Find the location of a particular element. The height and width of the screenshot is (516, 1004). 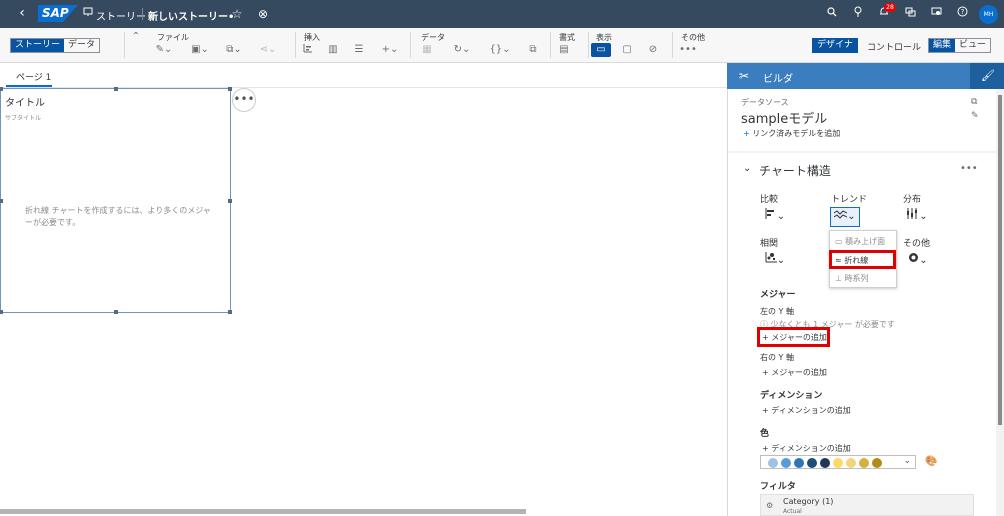

lightbulb-icon is located at coordinates (858, 14).